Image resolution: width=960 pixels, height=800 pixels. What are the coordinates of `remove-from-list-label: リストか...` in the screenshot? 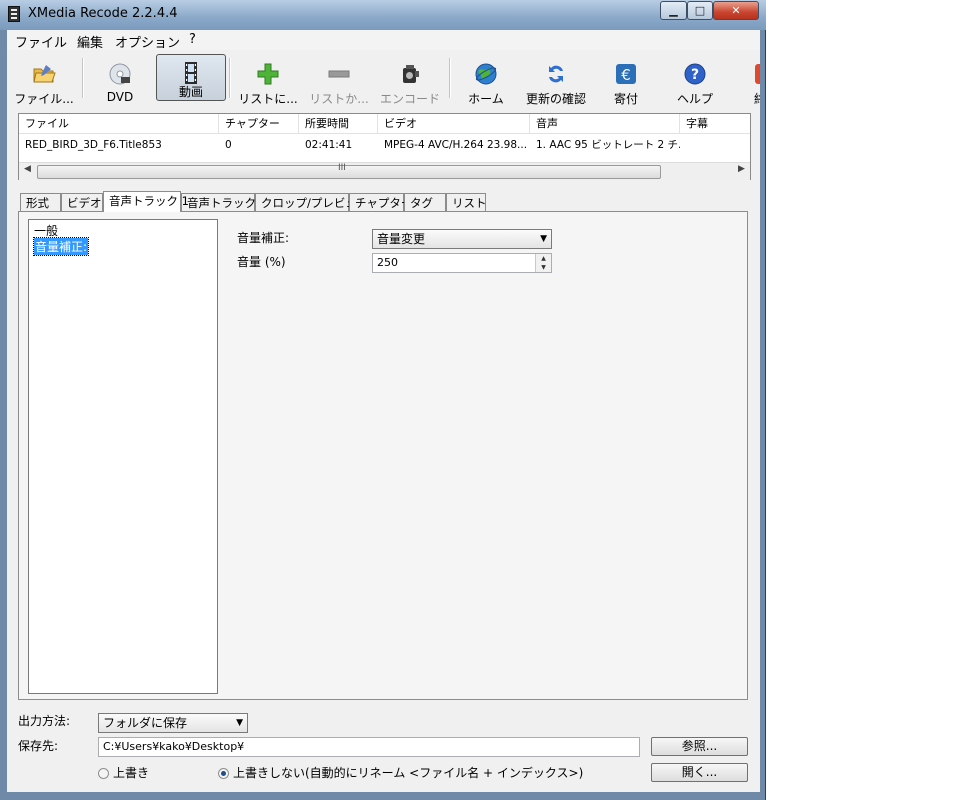 It's located at (339, 99).